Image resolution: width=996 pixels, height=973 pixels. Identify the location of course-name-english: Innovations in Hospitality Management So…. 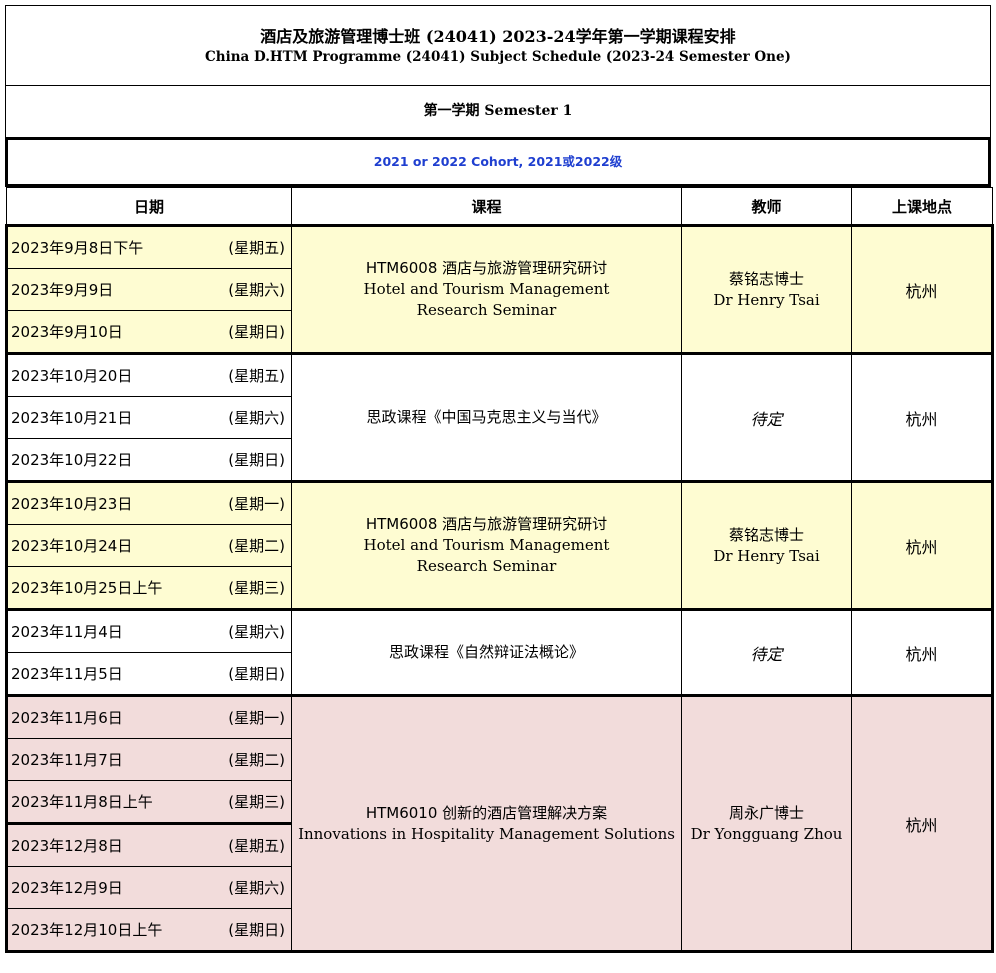
(486, 833).